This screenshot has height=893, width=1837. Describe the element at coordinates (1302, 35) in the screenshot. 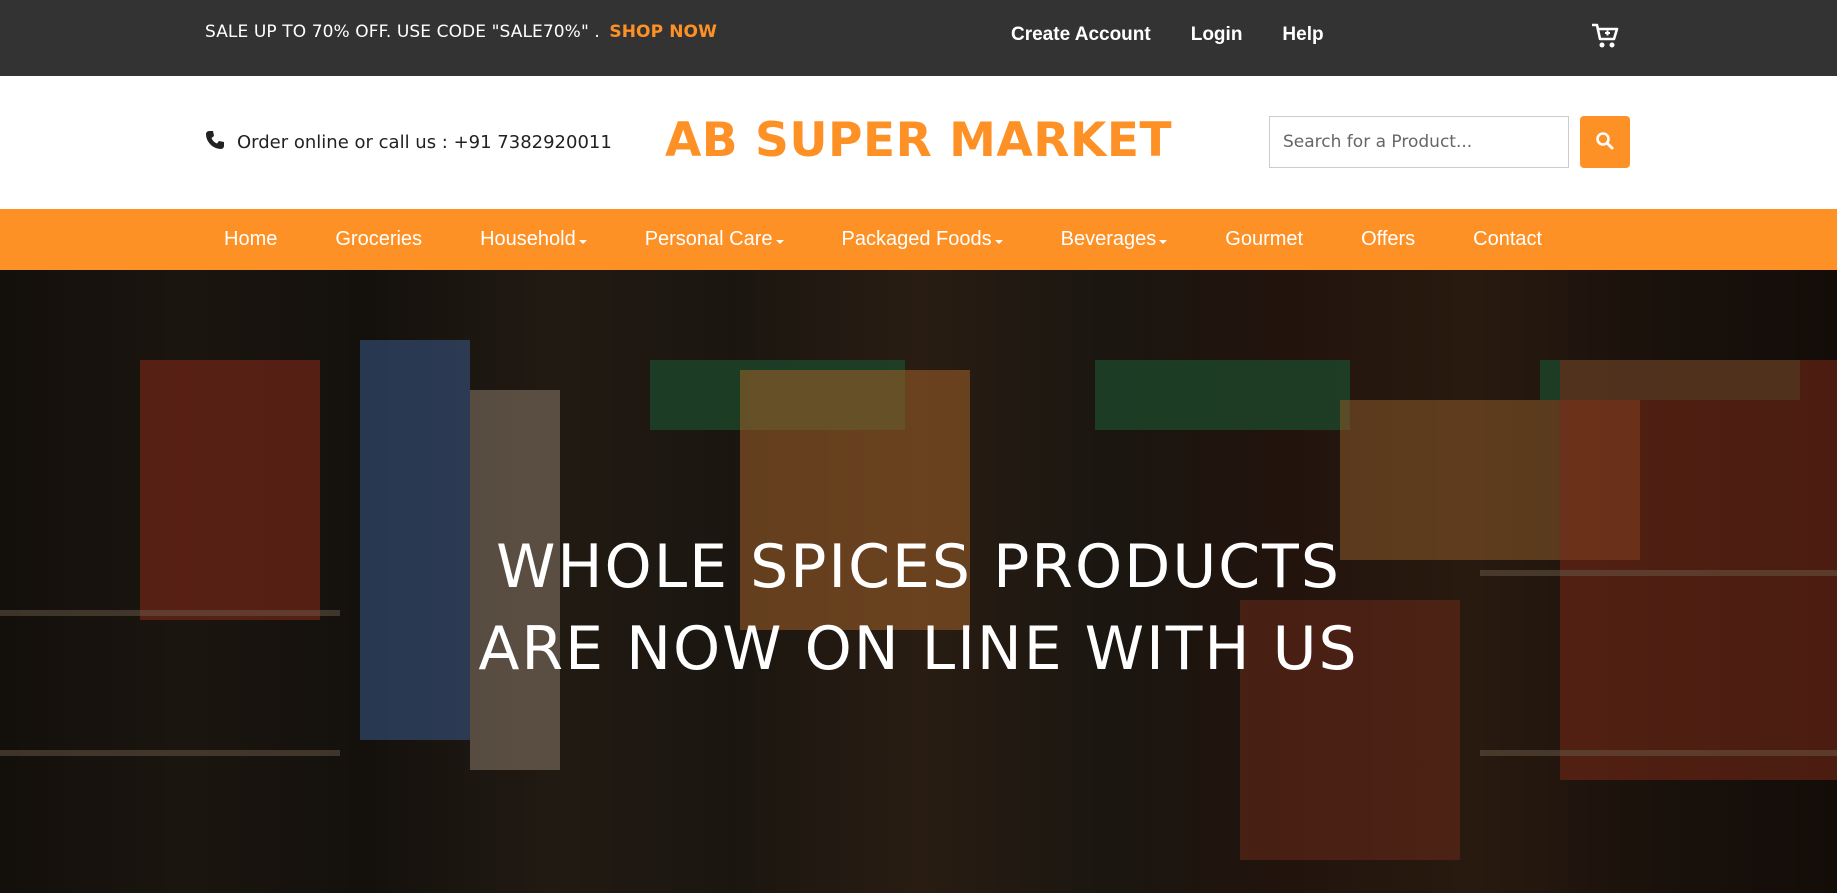

I see `help-link: Help` at that location.